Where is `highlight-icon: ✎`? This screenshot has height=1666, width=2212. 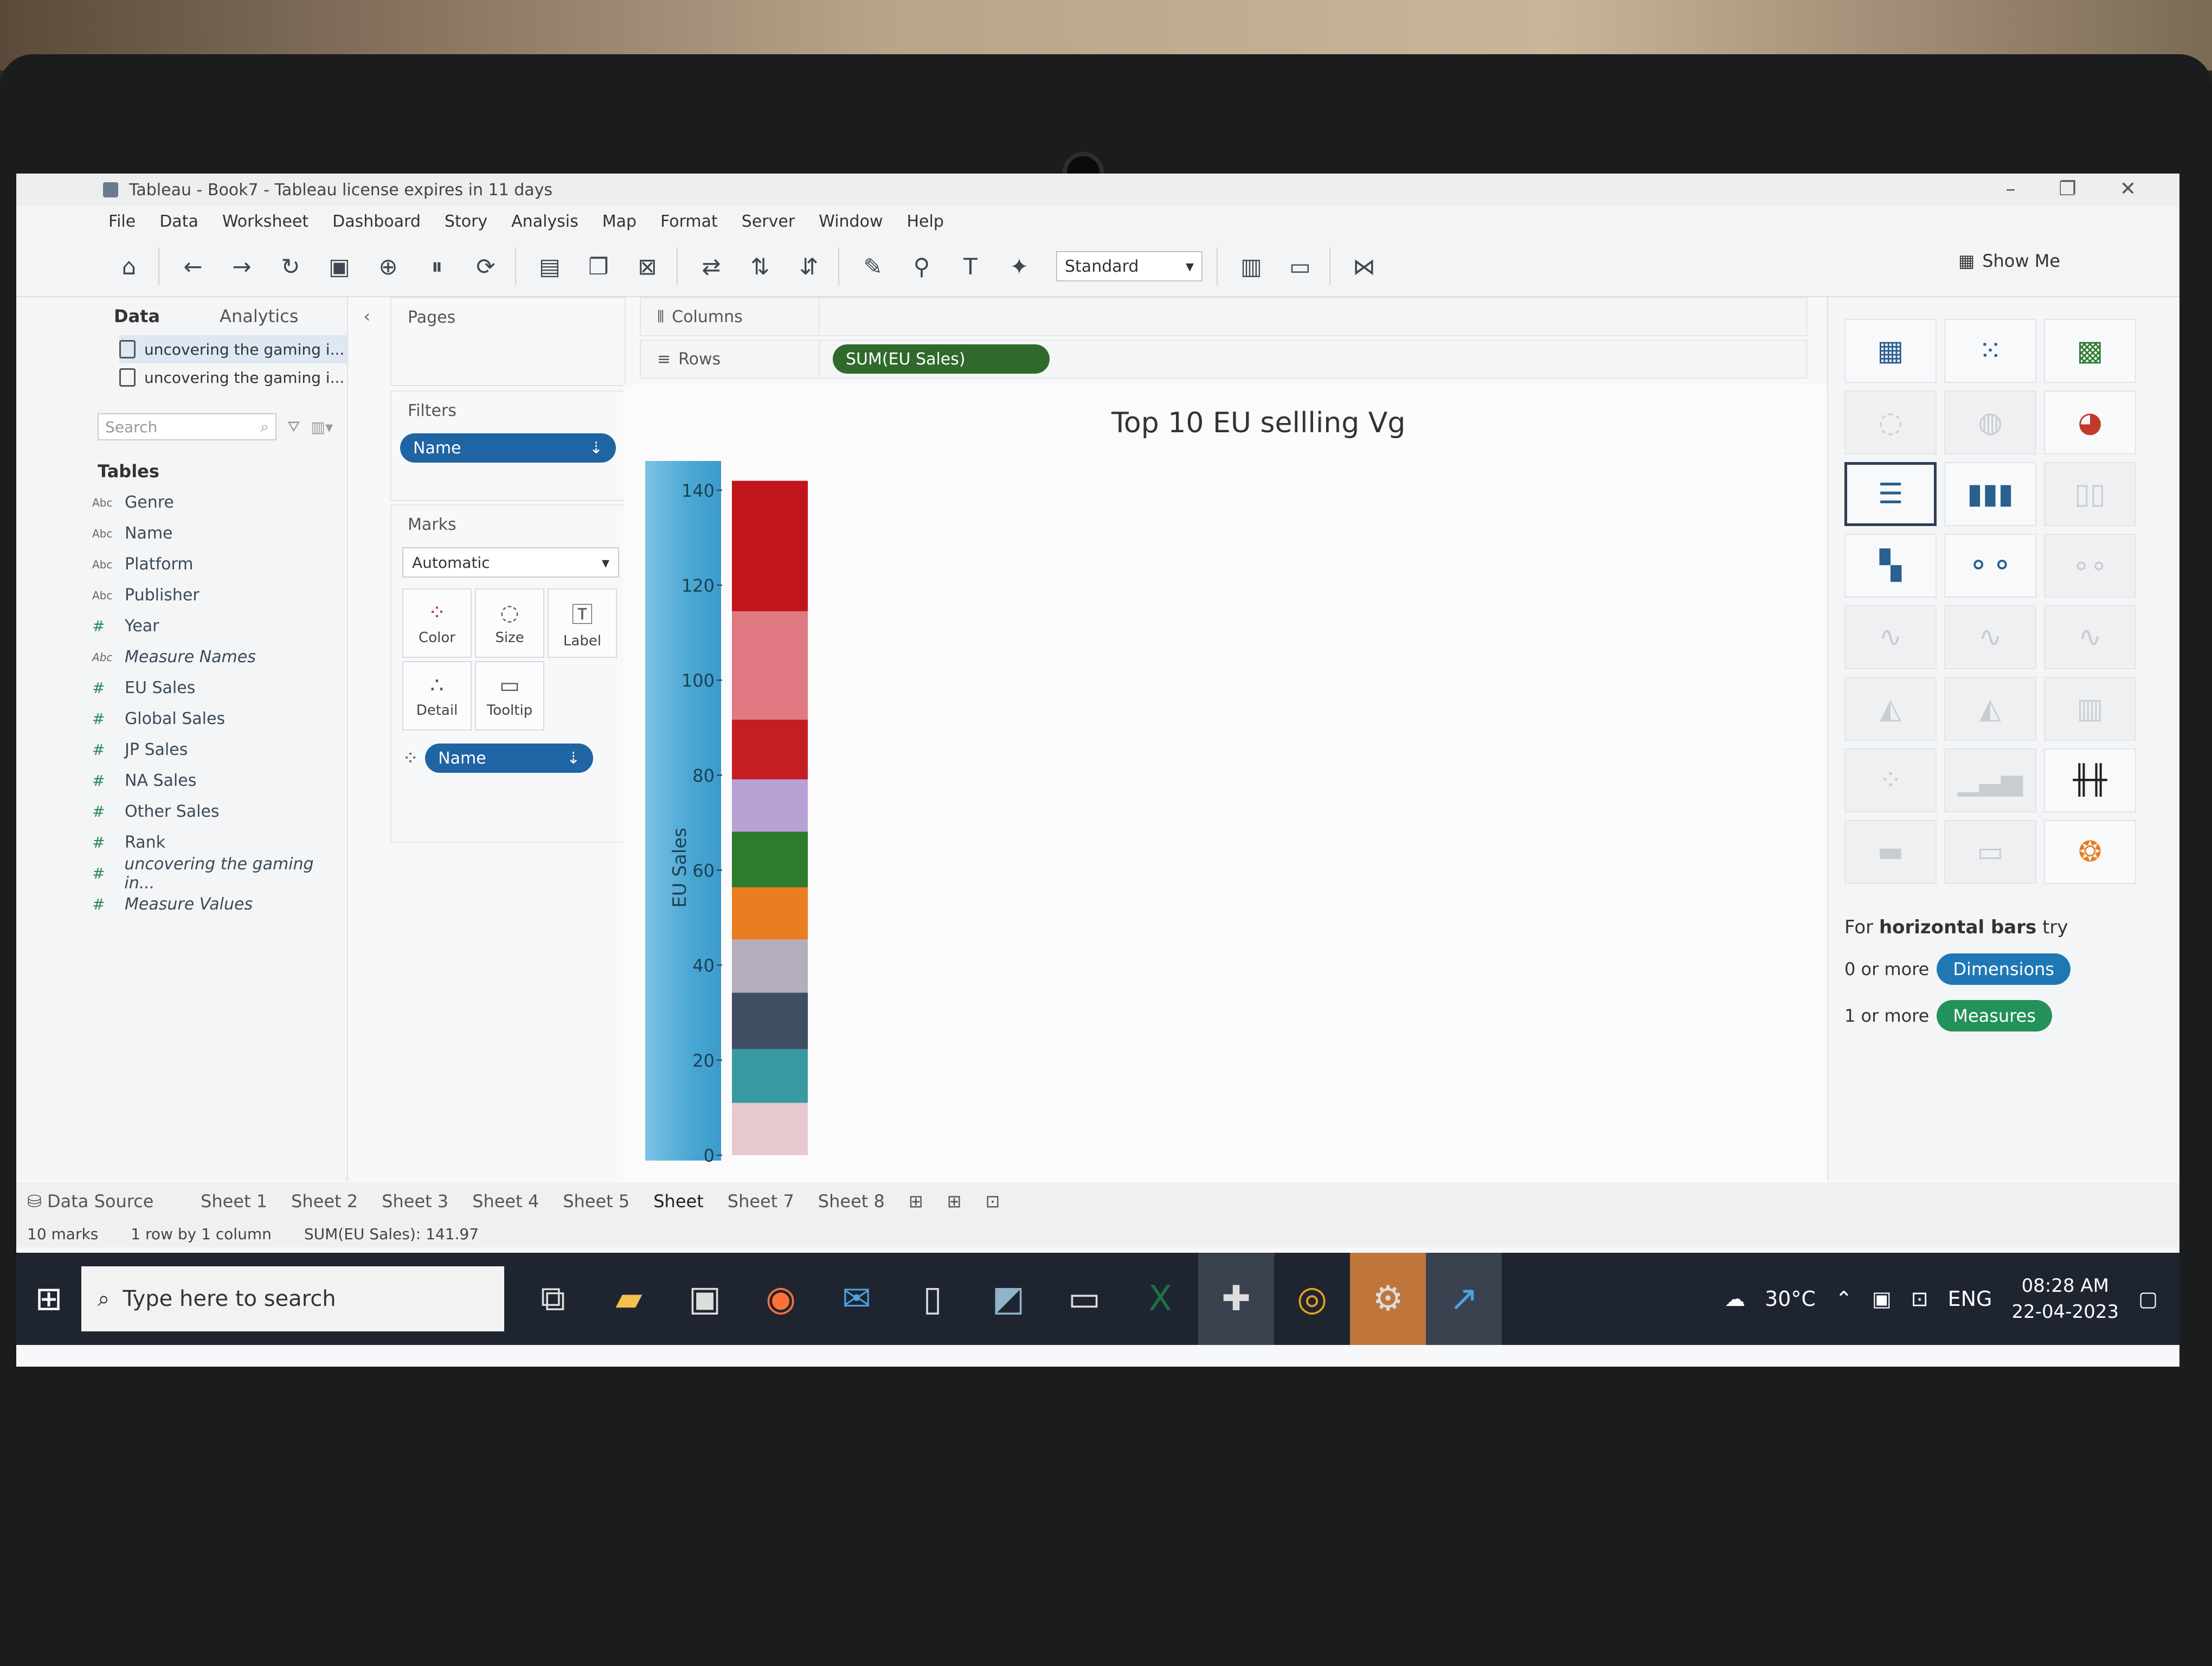
highlight-icon: ✎ is located at coordinates (873, 266).